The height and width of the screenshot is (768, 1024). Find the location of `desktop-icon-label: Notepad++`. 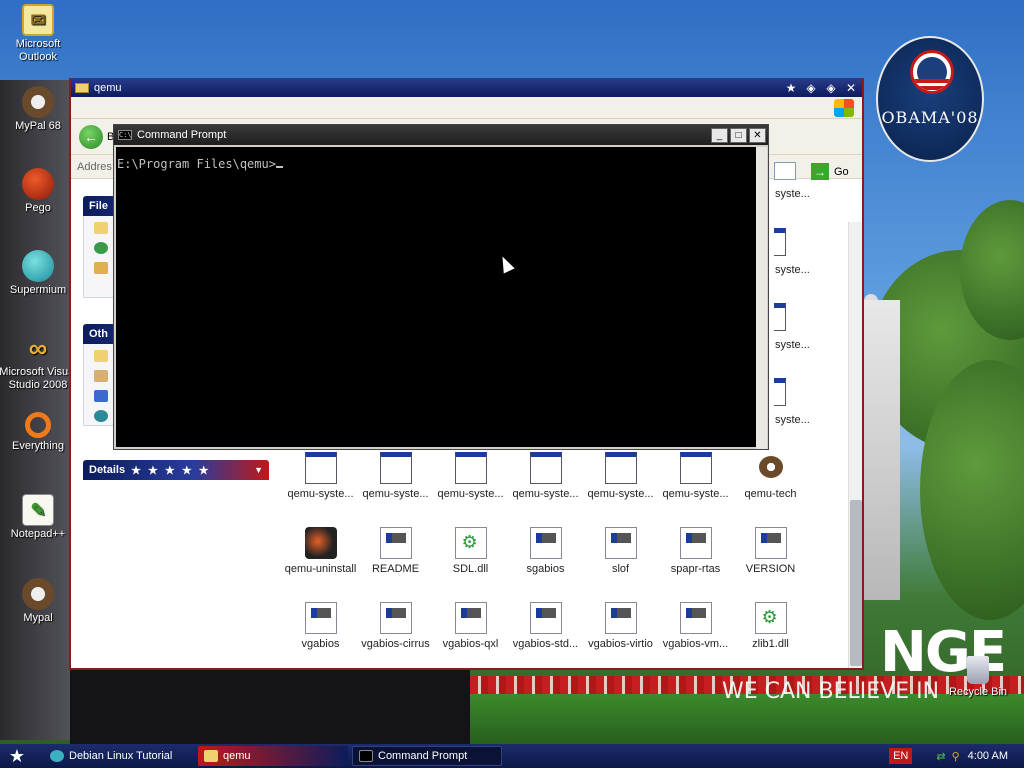

desktop-icon-label: Notepad++ is located at coordinates (38, 534).